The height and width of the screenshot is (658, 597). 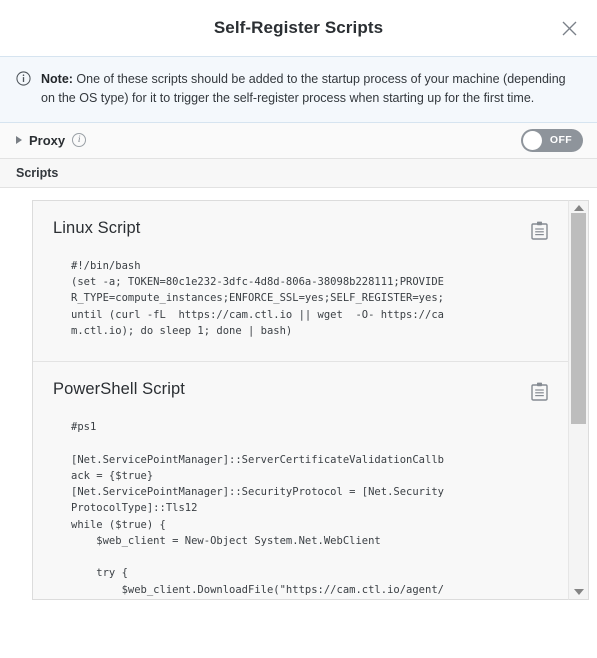 I want to click on scrollbar-track, so click(x=578, y=400).